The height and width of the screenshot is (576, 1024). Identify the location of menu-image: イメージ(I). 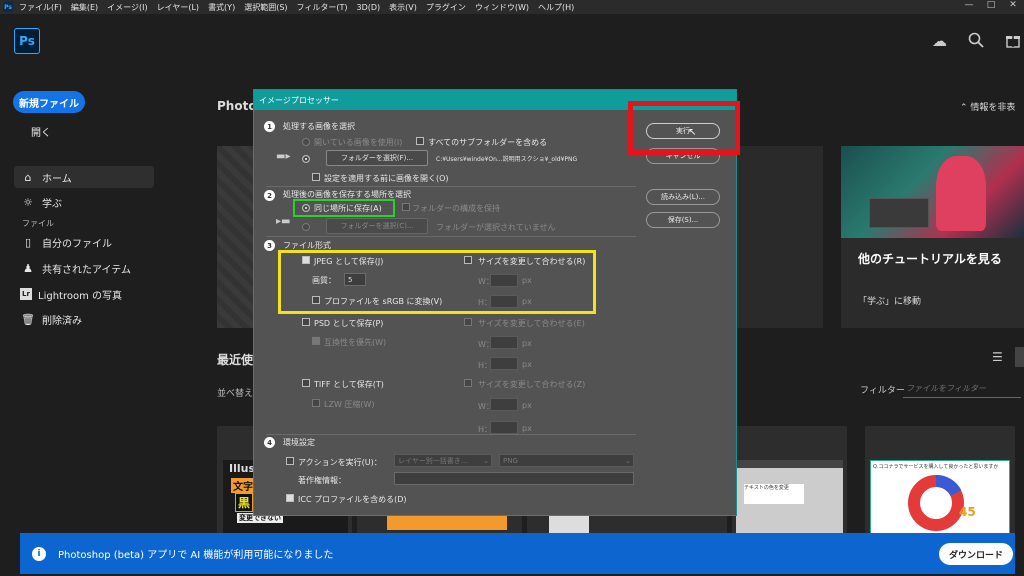
(127, 7).